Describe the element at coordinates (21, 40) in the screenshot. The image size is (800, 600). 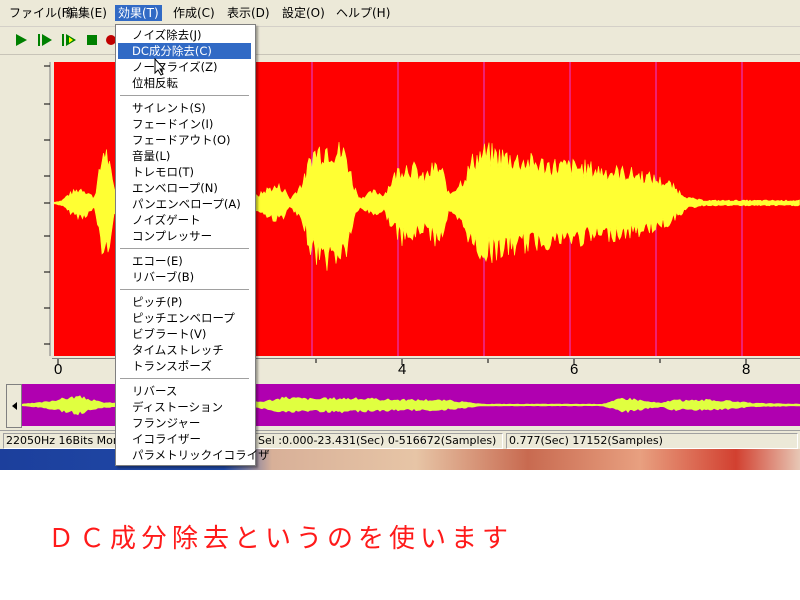
I see `play-icon` at that location.